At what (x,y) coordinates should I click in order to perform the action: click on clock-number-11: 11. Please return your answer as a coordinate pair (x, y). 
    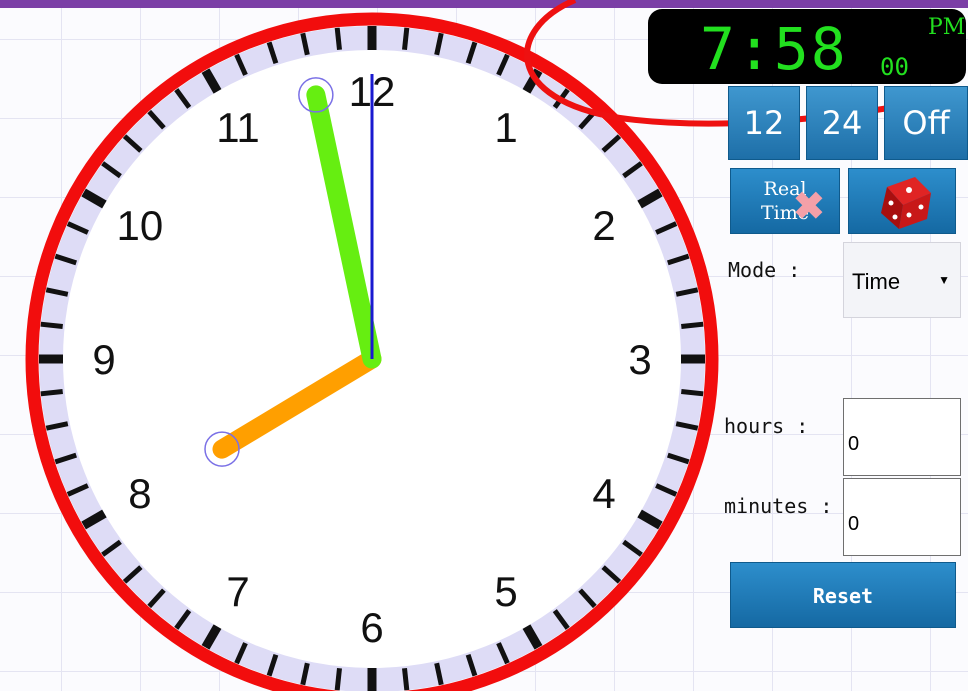
    Looking at the image, I should click on (238, 127).